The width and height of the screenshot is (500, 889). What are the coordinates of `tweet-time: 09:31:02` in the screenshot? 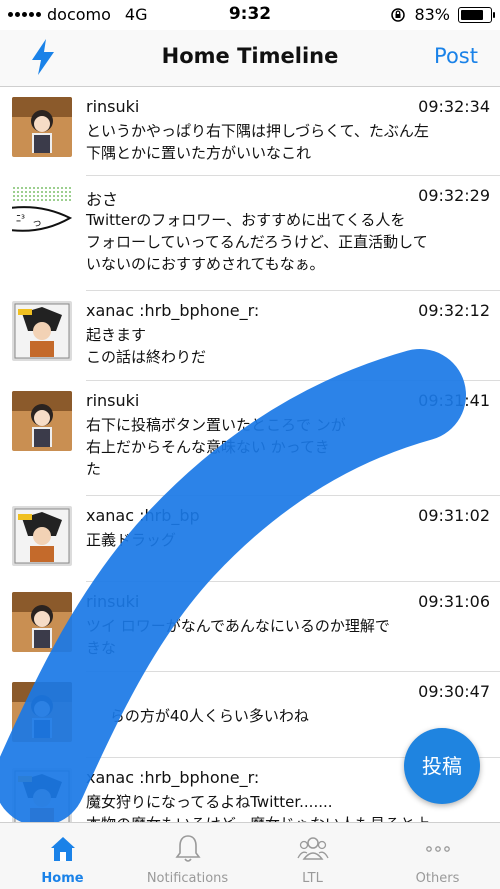 It's located at (454, 515).